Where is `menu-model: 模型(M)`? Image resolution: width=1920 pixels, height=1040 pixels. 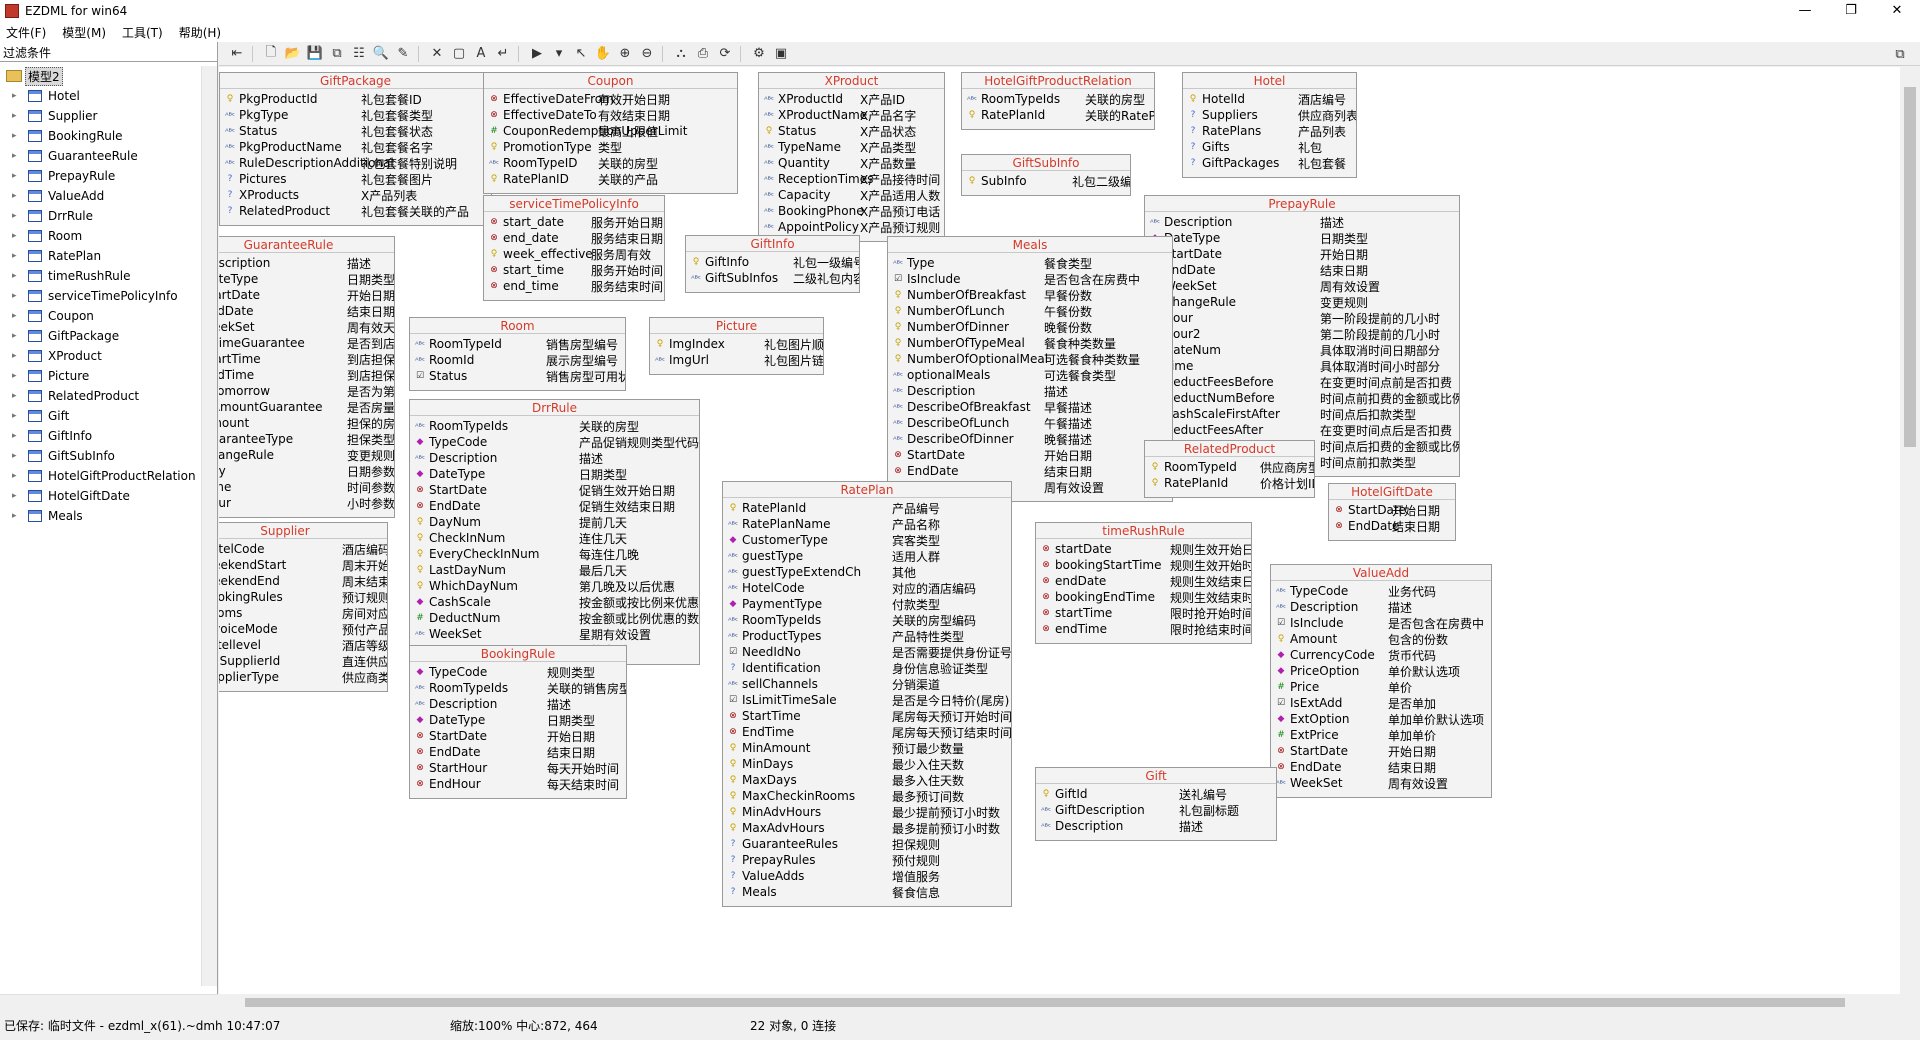 menu-model: 模型(M) is located at coordinates (84, 32).